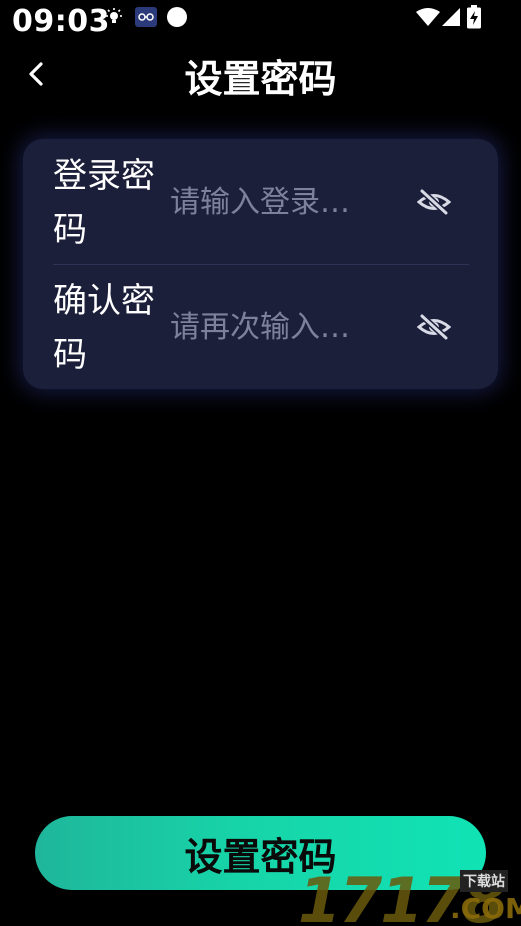 This screenshot has height=926, width=521. I want to click on status-bar: 09:03, so click(260, 22).